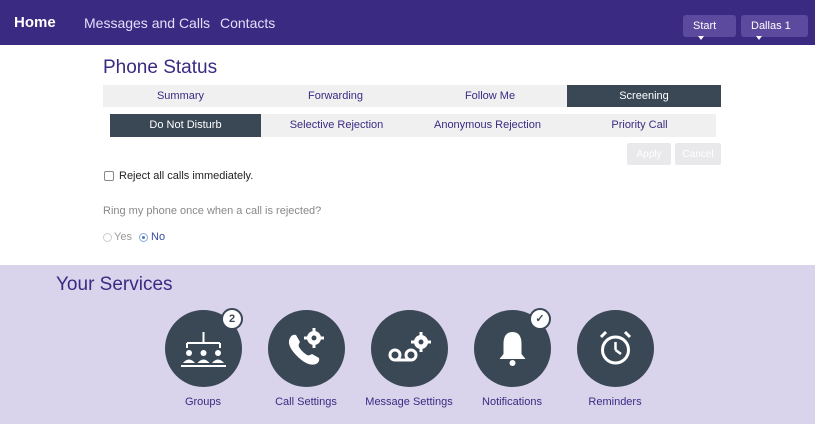 This screenshot has height=424, width=815. I want to click on alarm-clock-icon, so click(615, 347).